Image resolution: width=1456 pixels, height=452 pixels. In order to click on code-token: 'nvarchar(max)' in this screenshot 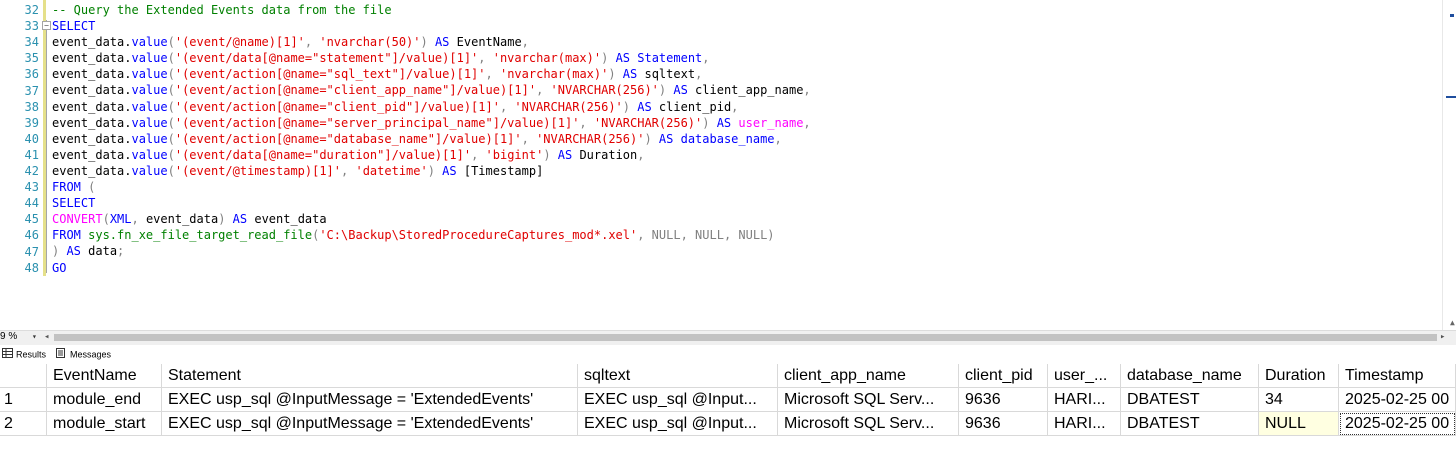, I will do `click(547, 58)`.